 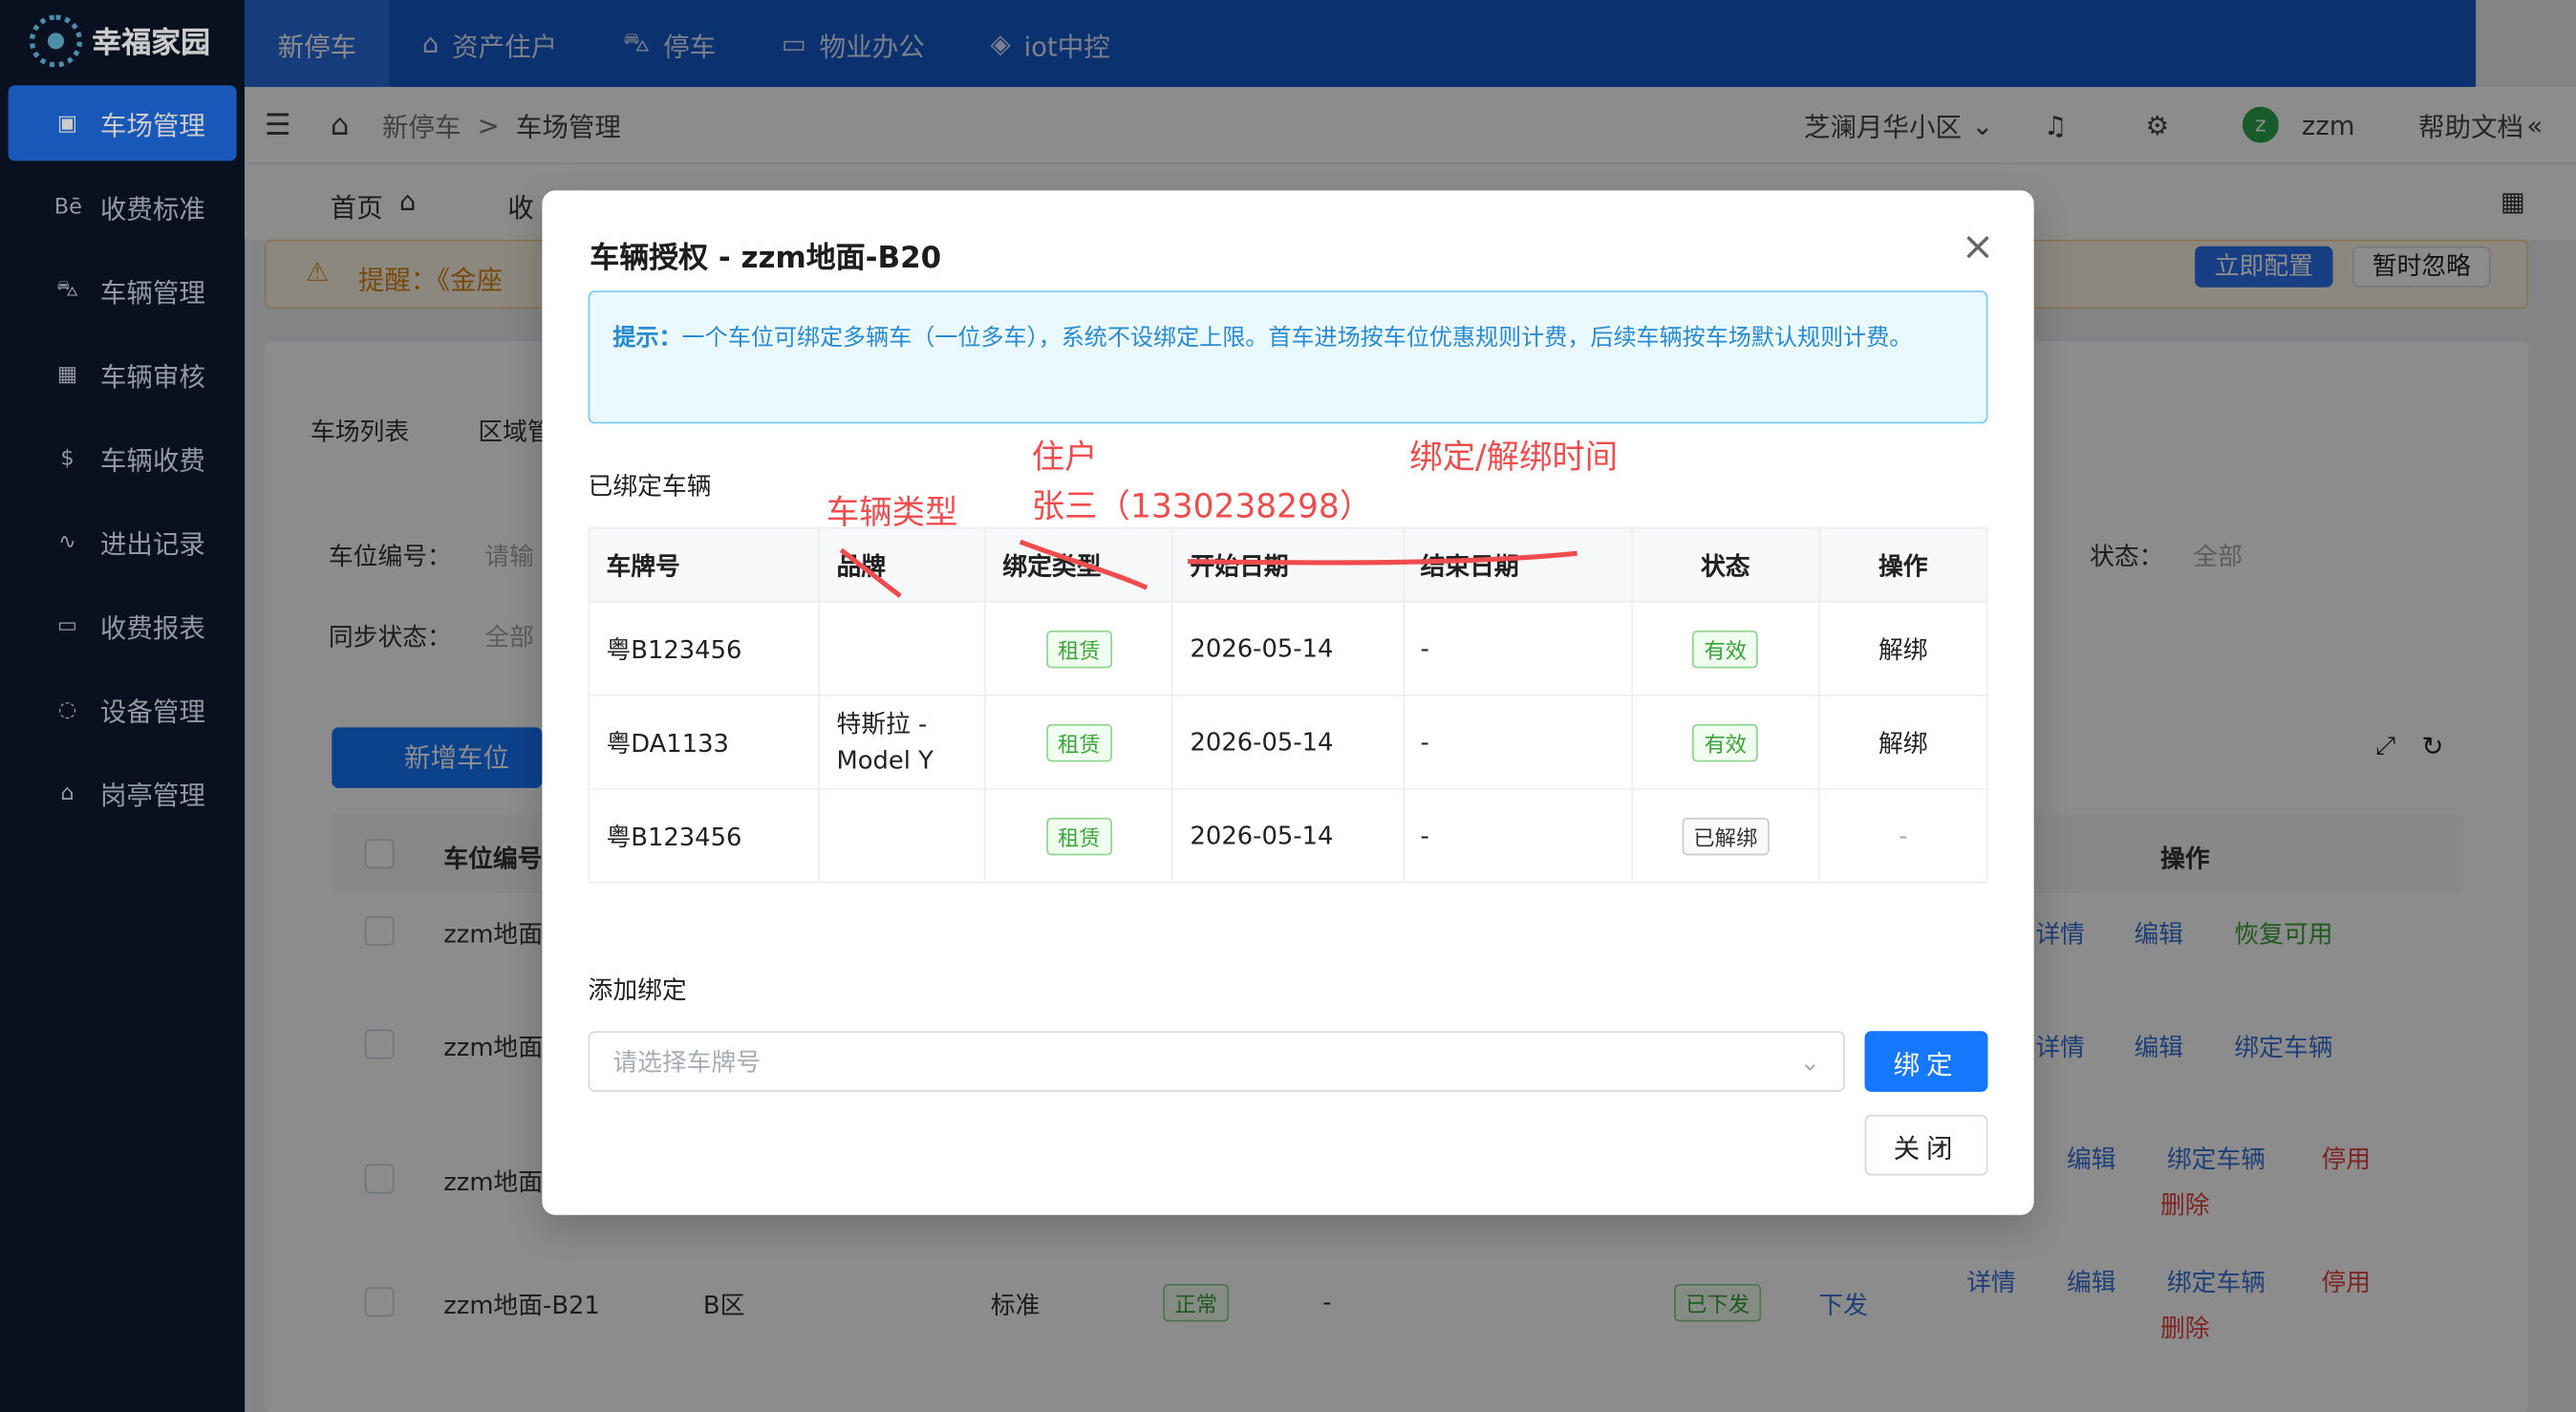 I want to click on column-start-date: 开始日期, so click(x=1288, y=564).